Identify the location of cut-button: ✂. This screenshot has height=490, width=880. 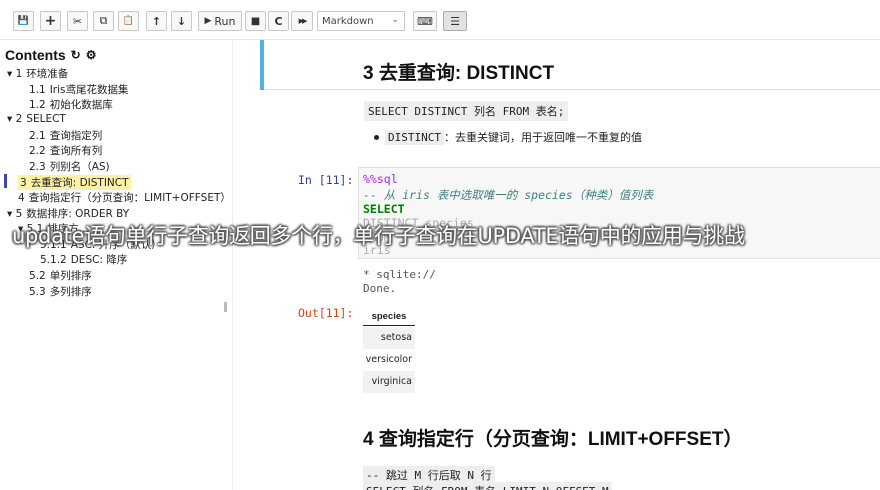
(77, 21).